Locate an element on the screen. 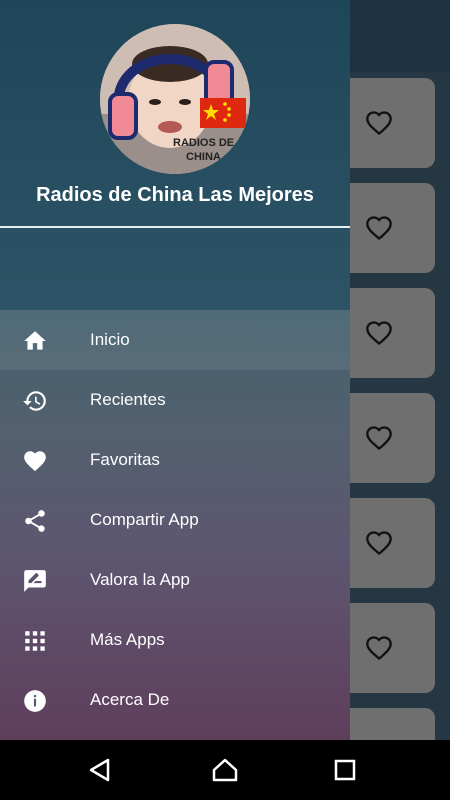  header-divider is located at coordinates (175, 227).